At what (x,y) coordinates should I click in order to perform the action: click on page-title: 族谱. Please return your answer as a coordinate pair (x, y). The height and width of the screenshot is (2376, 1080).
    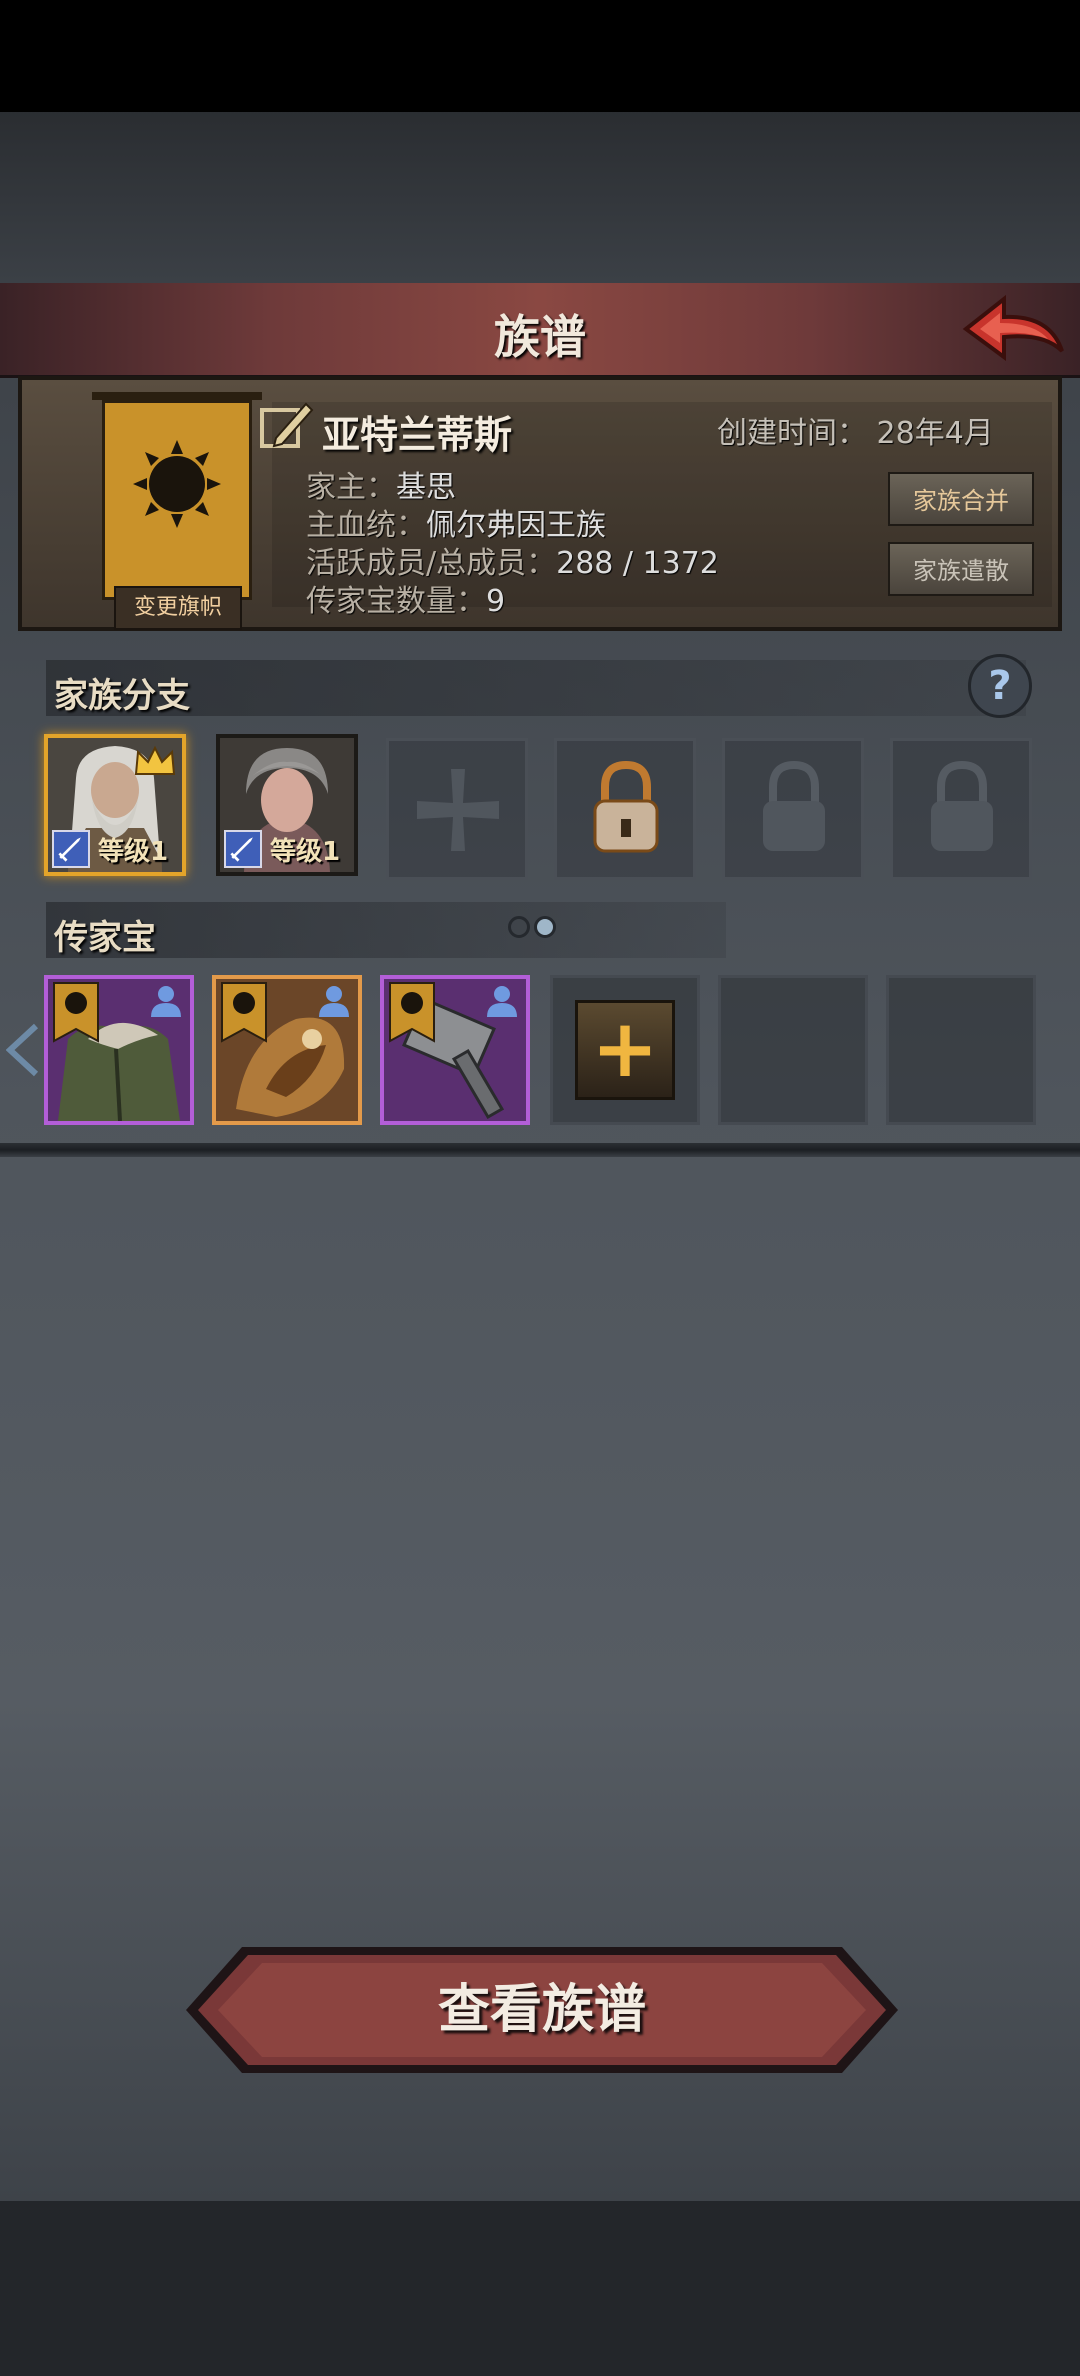
    Looking at the image, I should click on (540, 337).